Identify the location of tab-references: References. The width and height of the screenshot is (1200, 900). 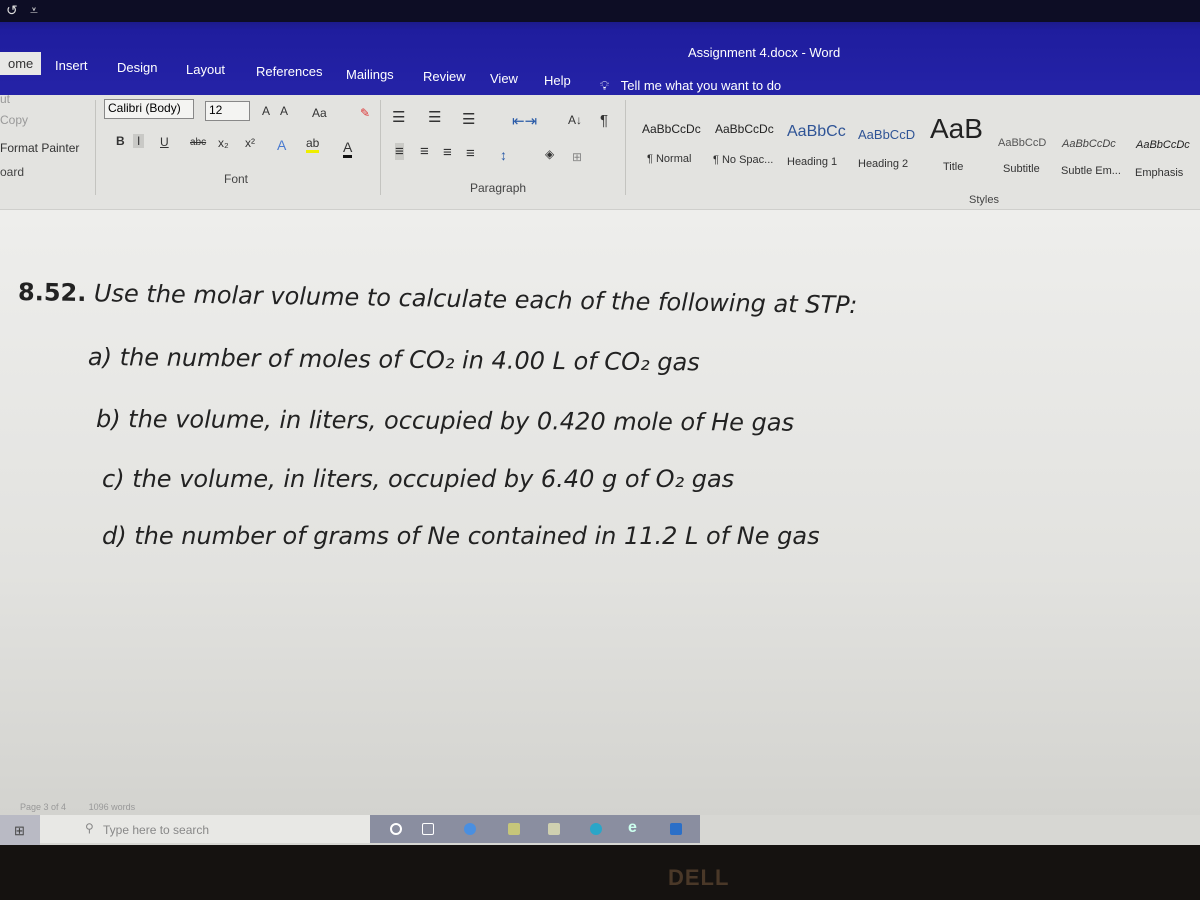
(289, 71).